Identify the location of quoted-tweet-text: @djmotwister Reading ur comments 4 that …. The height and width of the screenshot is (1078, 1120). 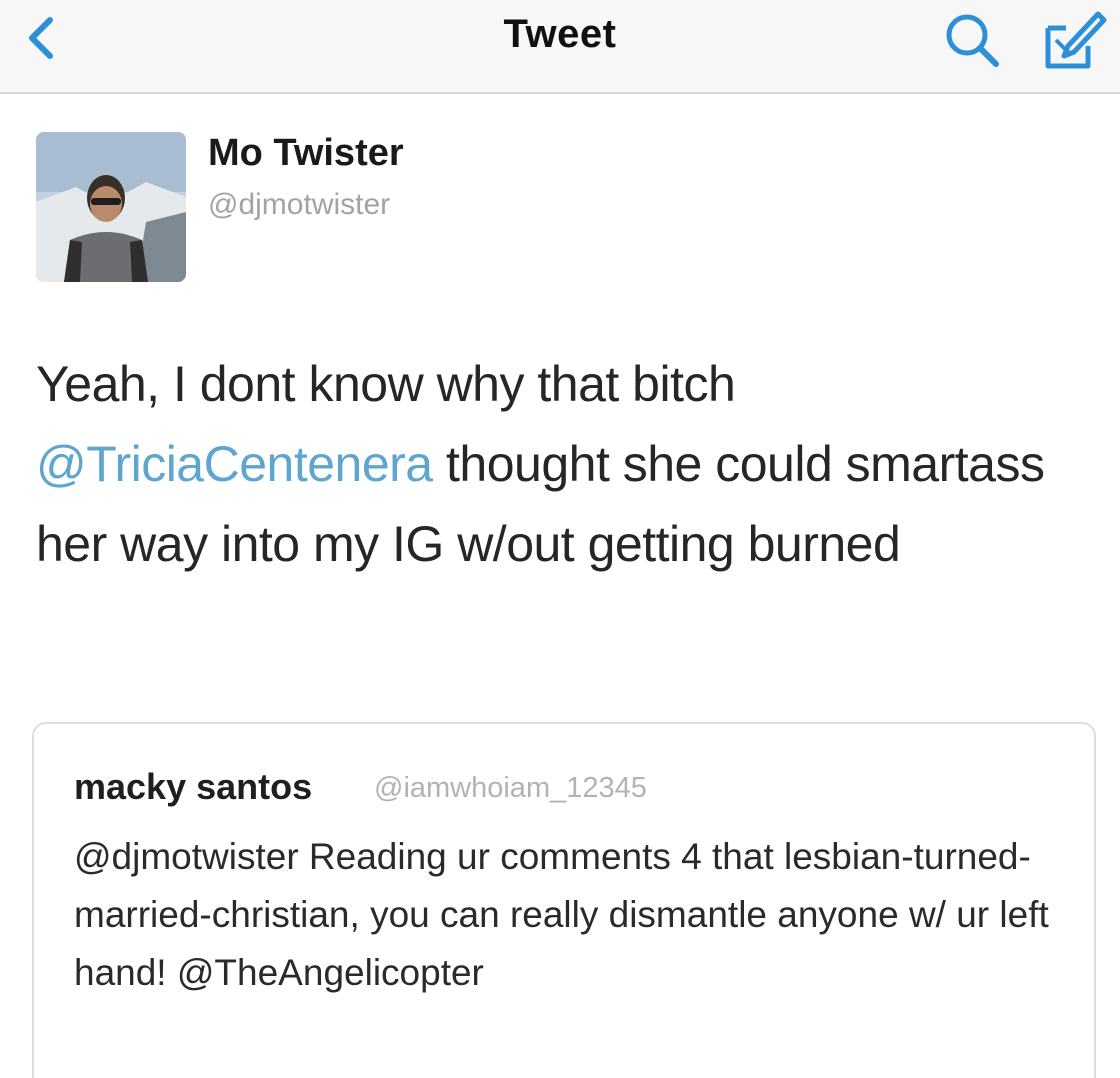
(561, 914).